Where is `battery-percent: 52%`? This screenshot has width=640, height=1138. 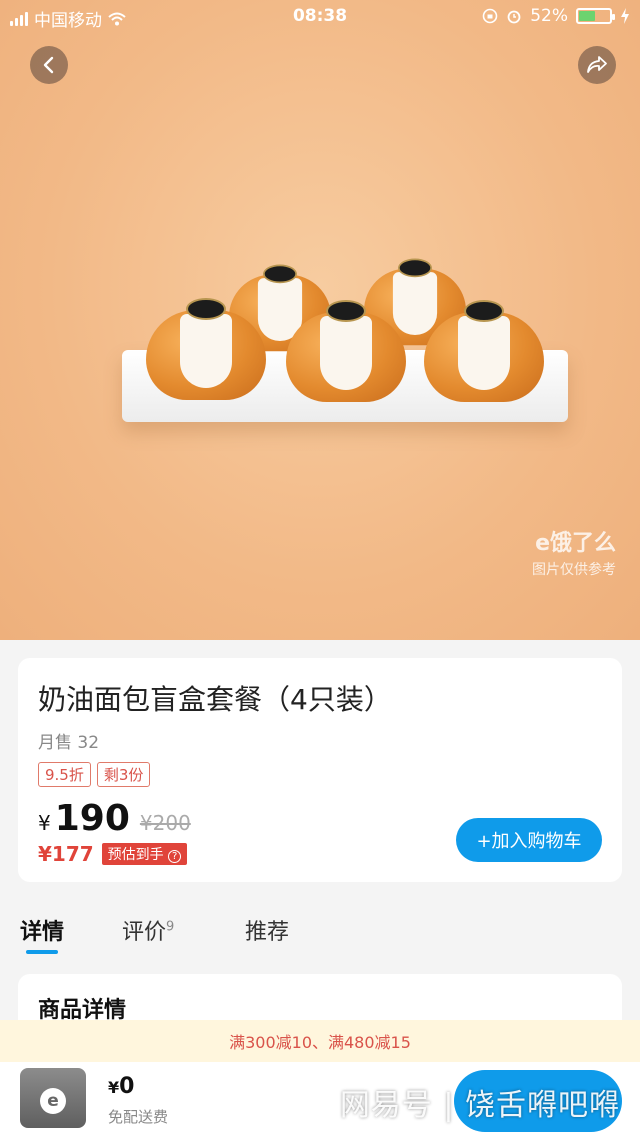
battery-percent: 52% is located at coordinates (549, 16).